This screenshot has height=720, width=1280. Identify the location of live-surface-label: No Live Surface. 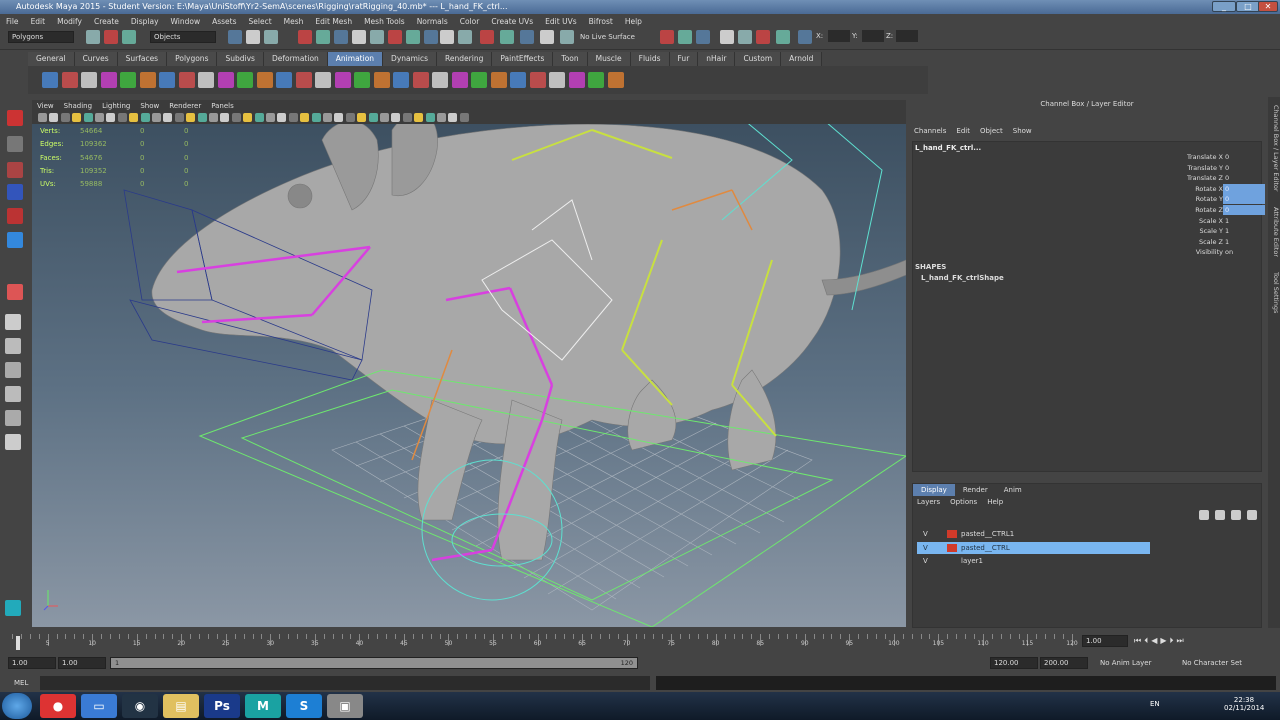
(615, 37).